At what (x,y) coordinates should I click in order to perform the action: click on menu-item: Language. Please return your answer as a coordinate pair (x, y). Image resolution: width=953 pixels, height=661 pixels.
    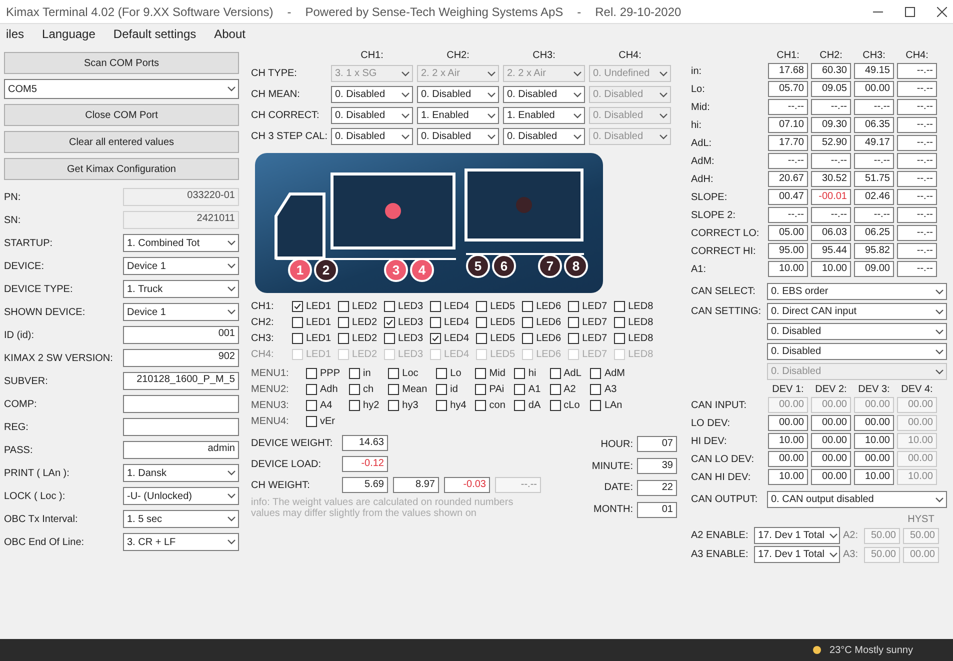
    Looking at the image, I should click on (69, 34).